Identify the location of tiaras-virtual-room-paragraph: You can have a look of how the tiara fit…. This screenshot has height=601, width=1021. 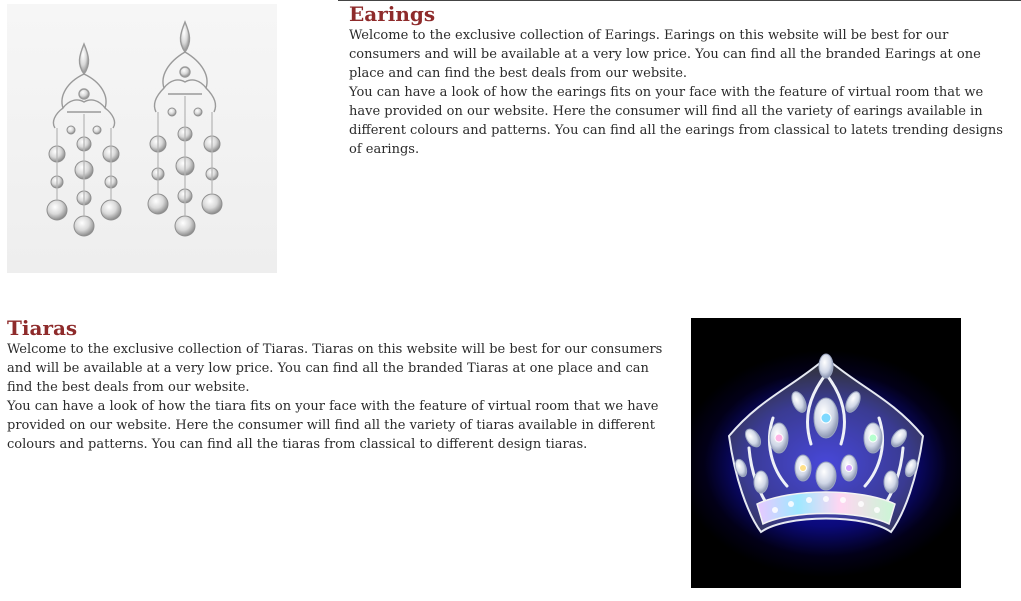
(333, 425).